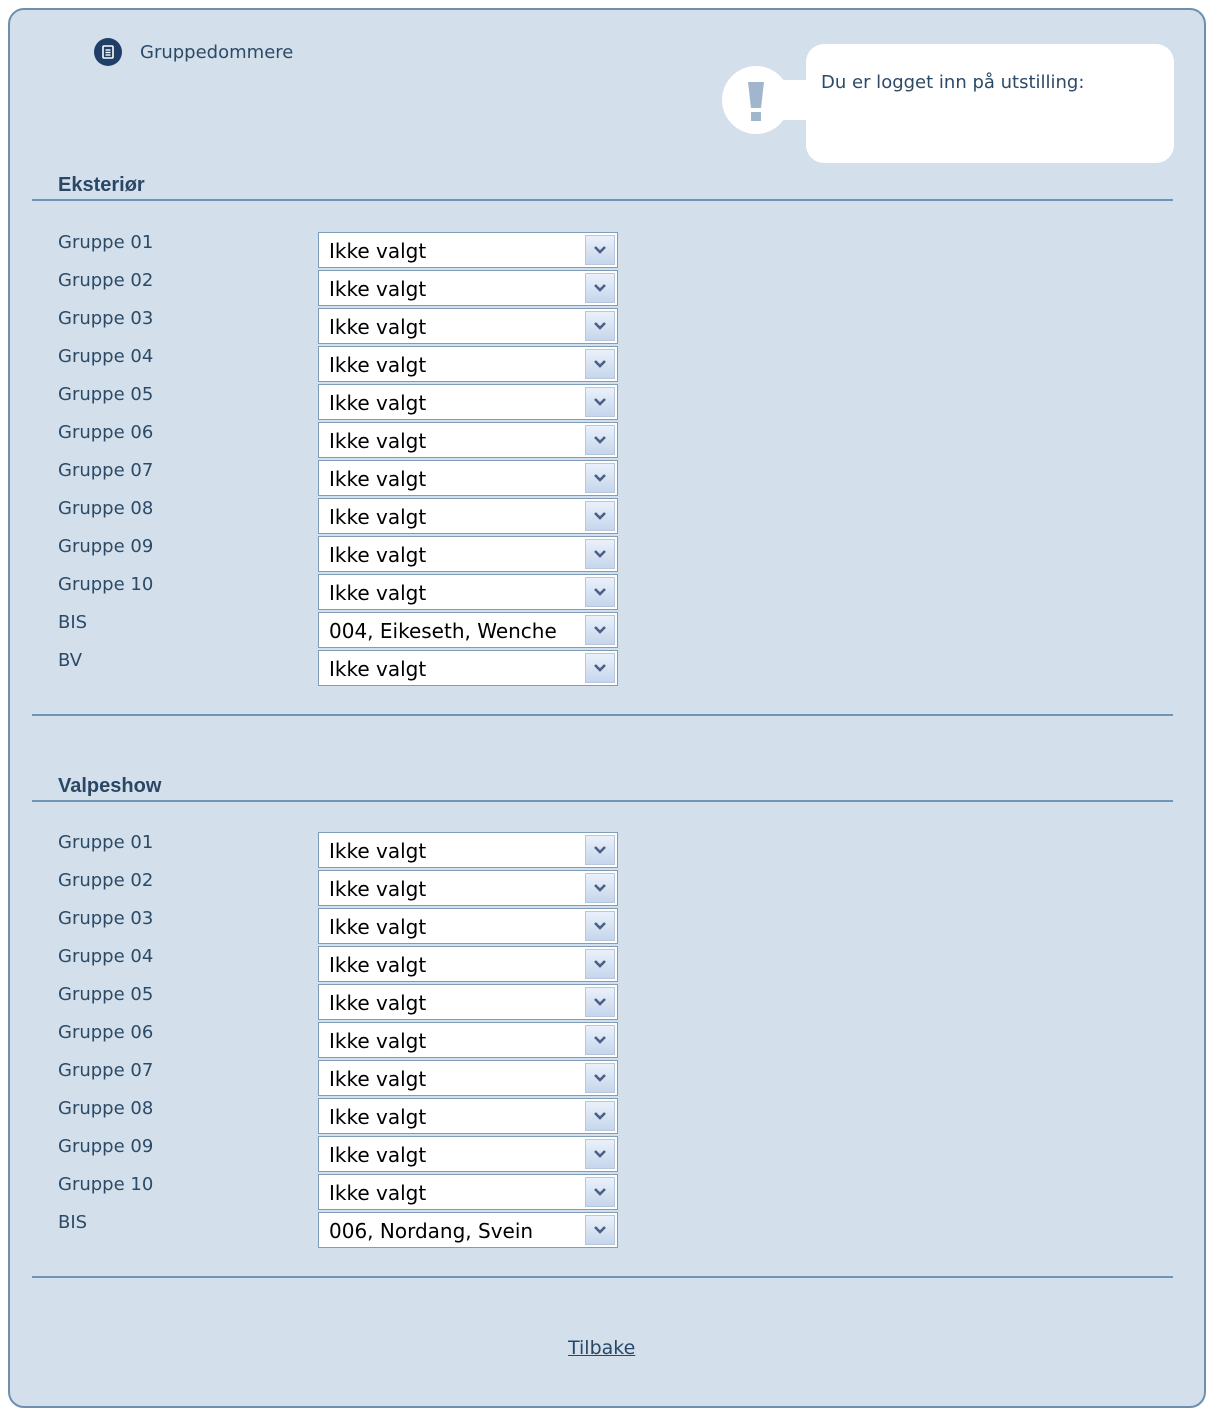 The width and height of the screenshot is (1207, 1408). What do you see at coordinates (106, 508) in the screenshot?
I see `row-label: Gruppe 08` at bounding box center [106, 508].